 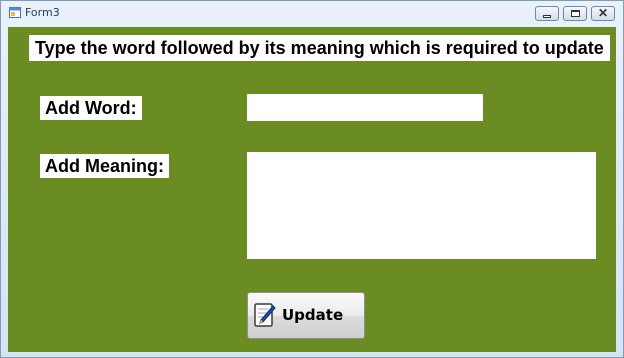 I want to click on minimize-button, so click(x=547, y=13).